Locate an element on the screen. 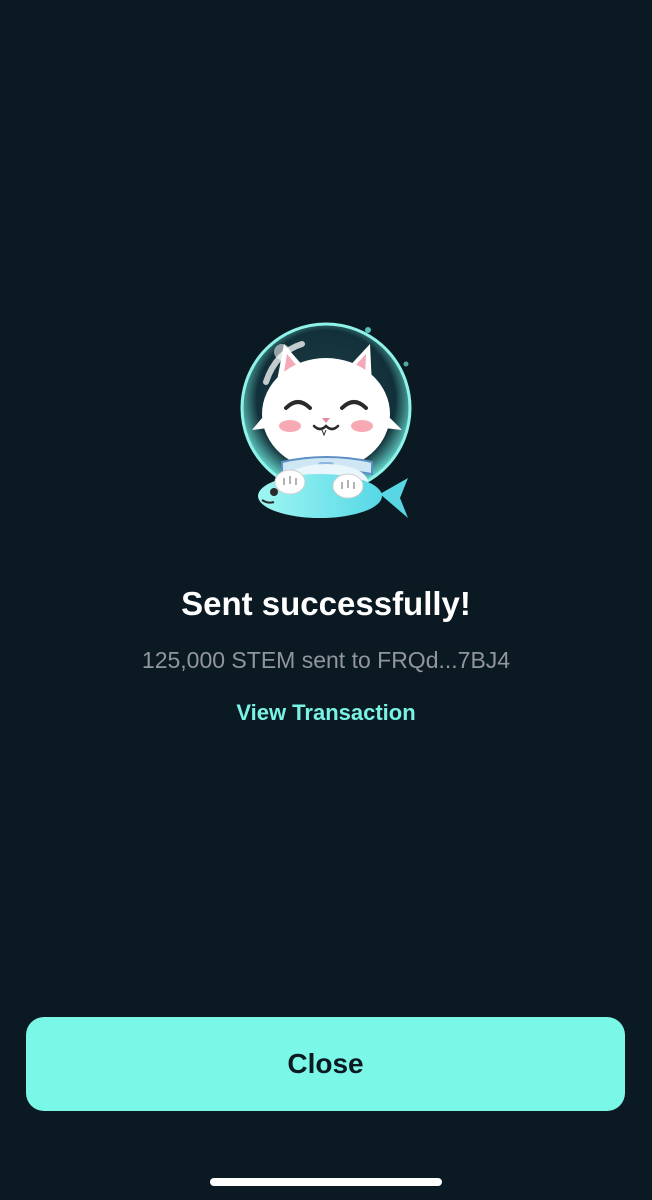 The height and width of the screenshot is (1200, 652). transfer-summary: 125,000 STEM sent to FRQd...7BJ4 is located at coordinates (326, 660).